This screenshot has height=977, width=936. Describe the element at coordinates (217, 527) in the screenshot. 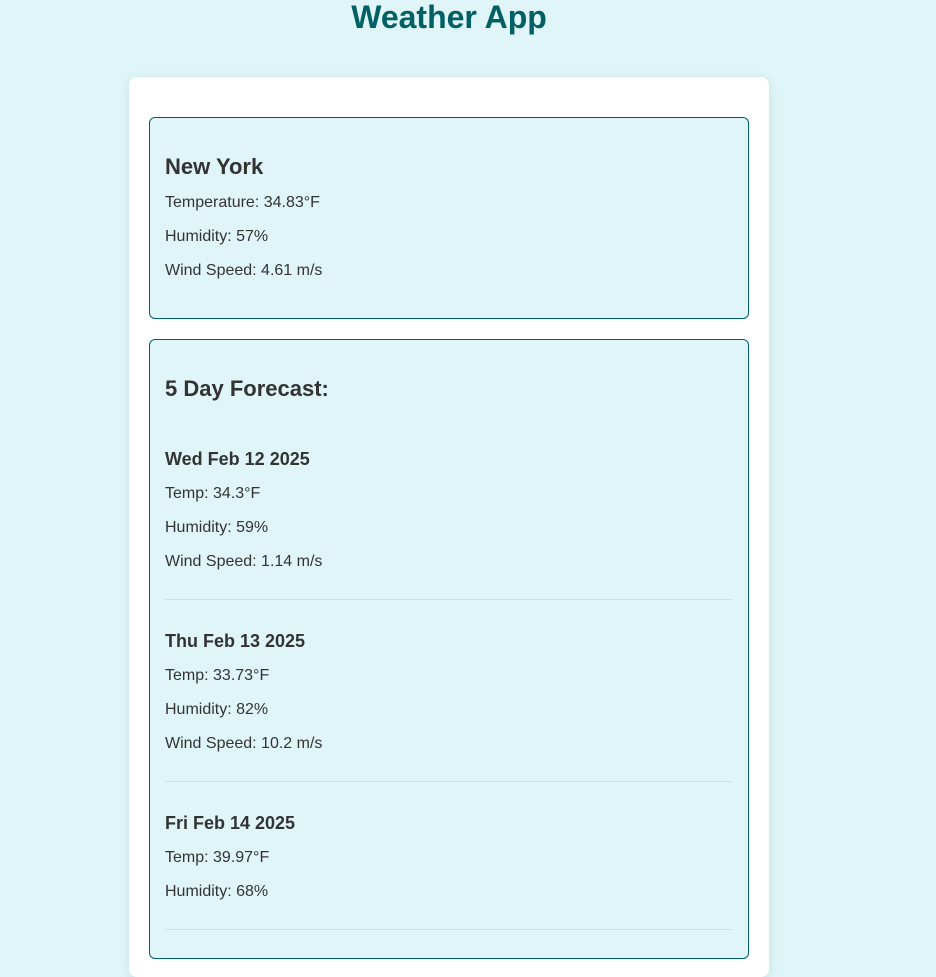

I see `forecast-humidity: Humidity: 59%` at that location.